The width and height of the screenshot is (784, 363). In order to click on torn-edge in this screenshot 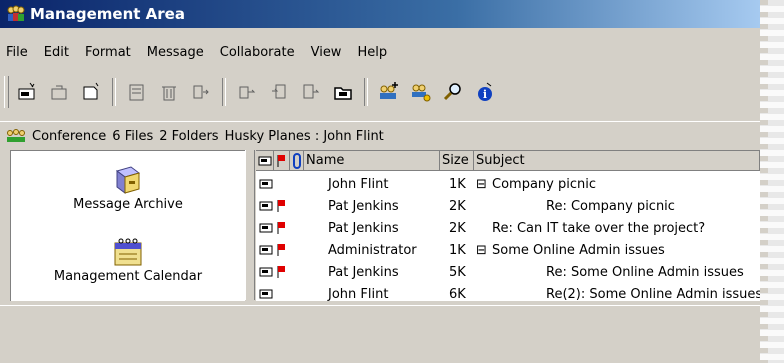, I will do `click(772, 181)`.